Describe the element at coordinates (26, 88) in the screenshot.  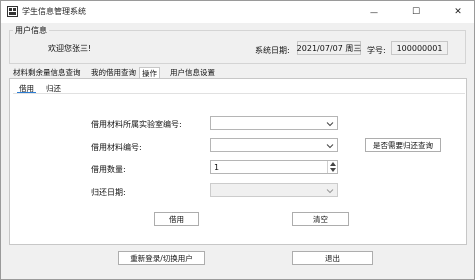
I see `subtab-borrow: 借用` at that location.